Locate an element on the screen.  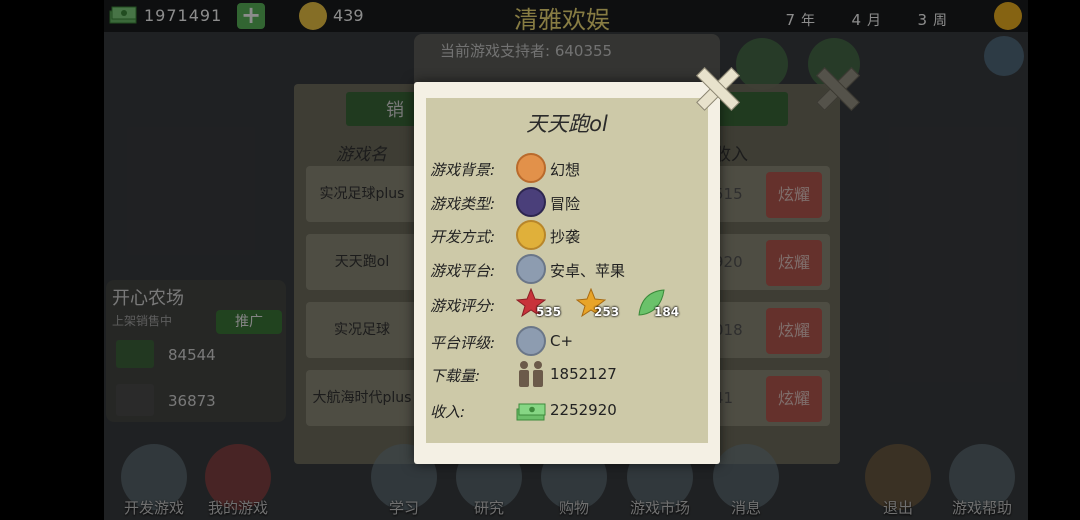
field-value: 幻想 is located at coordinates (565, 170).